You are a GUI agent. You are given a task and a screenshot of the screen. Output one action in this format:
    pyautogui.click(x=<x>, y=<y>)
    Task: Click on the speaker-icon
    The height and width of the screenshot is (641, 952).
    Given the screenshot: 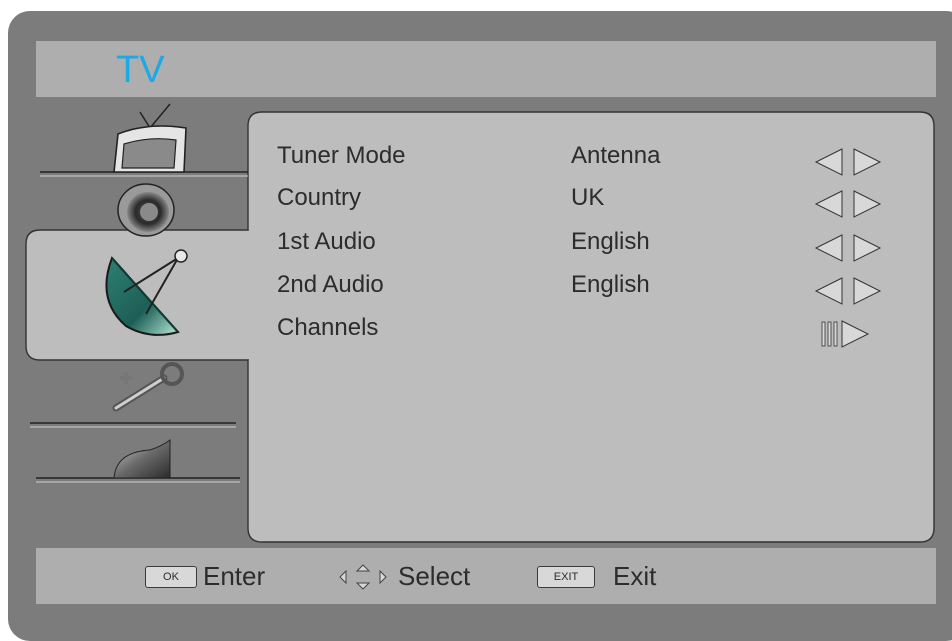 What is the action you would take?
    pyautogui.click(x=146, y=210)
    